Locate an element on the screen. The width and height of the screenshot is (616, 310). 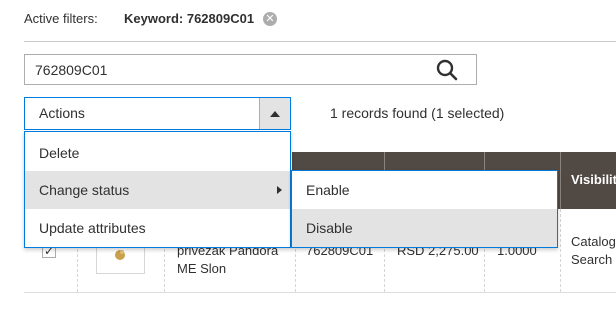
actions-select-label: Actions is located at coordinates (62, 113).